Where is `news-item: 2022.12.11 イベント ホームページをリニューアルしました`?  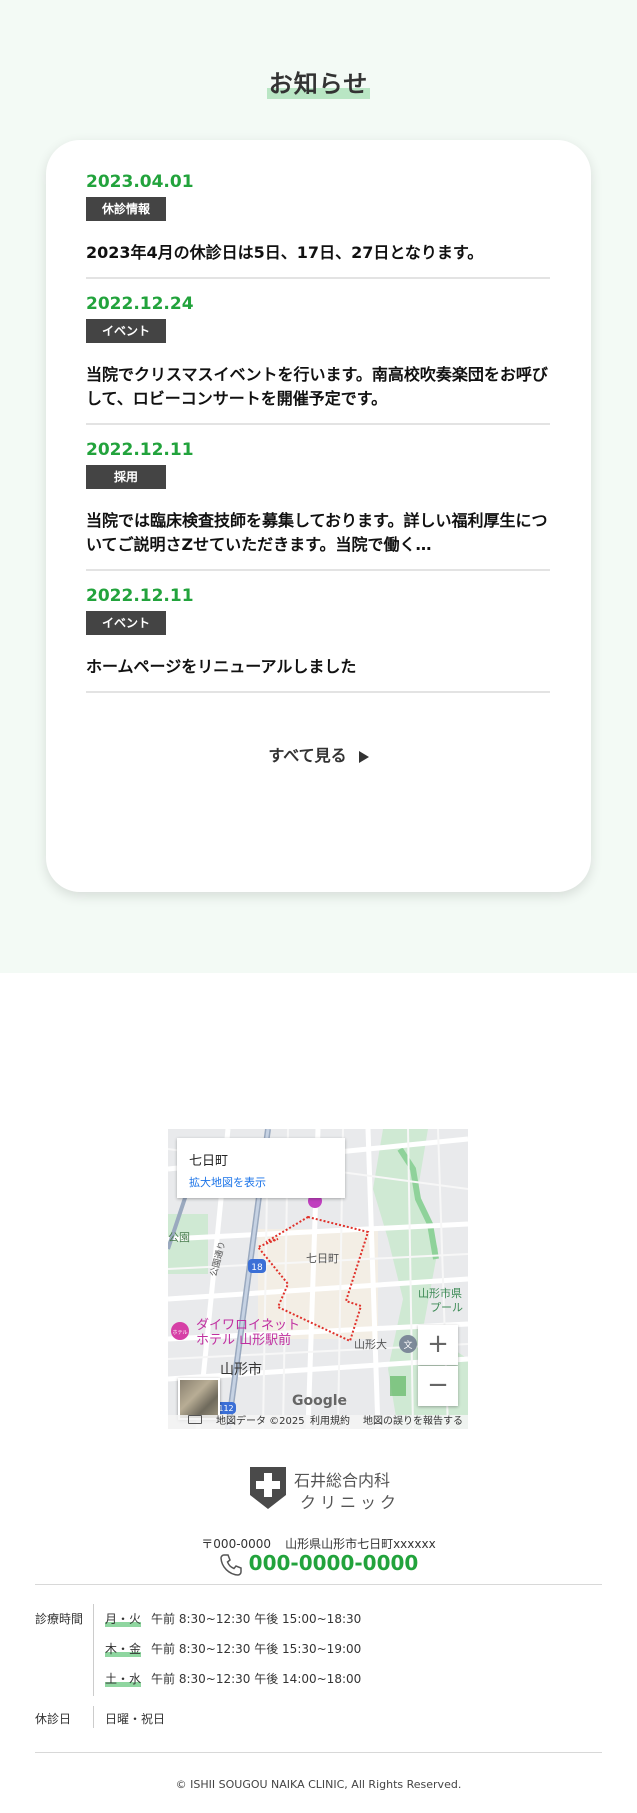
news-item: 2022.12.11 イベント ホームページをリニューアルしました is located at coordinates (318, 639).